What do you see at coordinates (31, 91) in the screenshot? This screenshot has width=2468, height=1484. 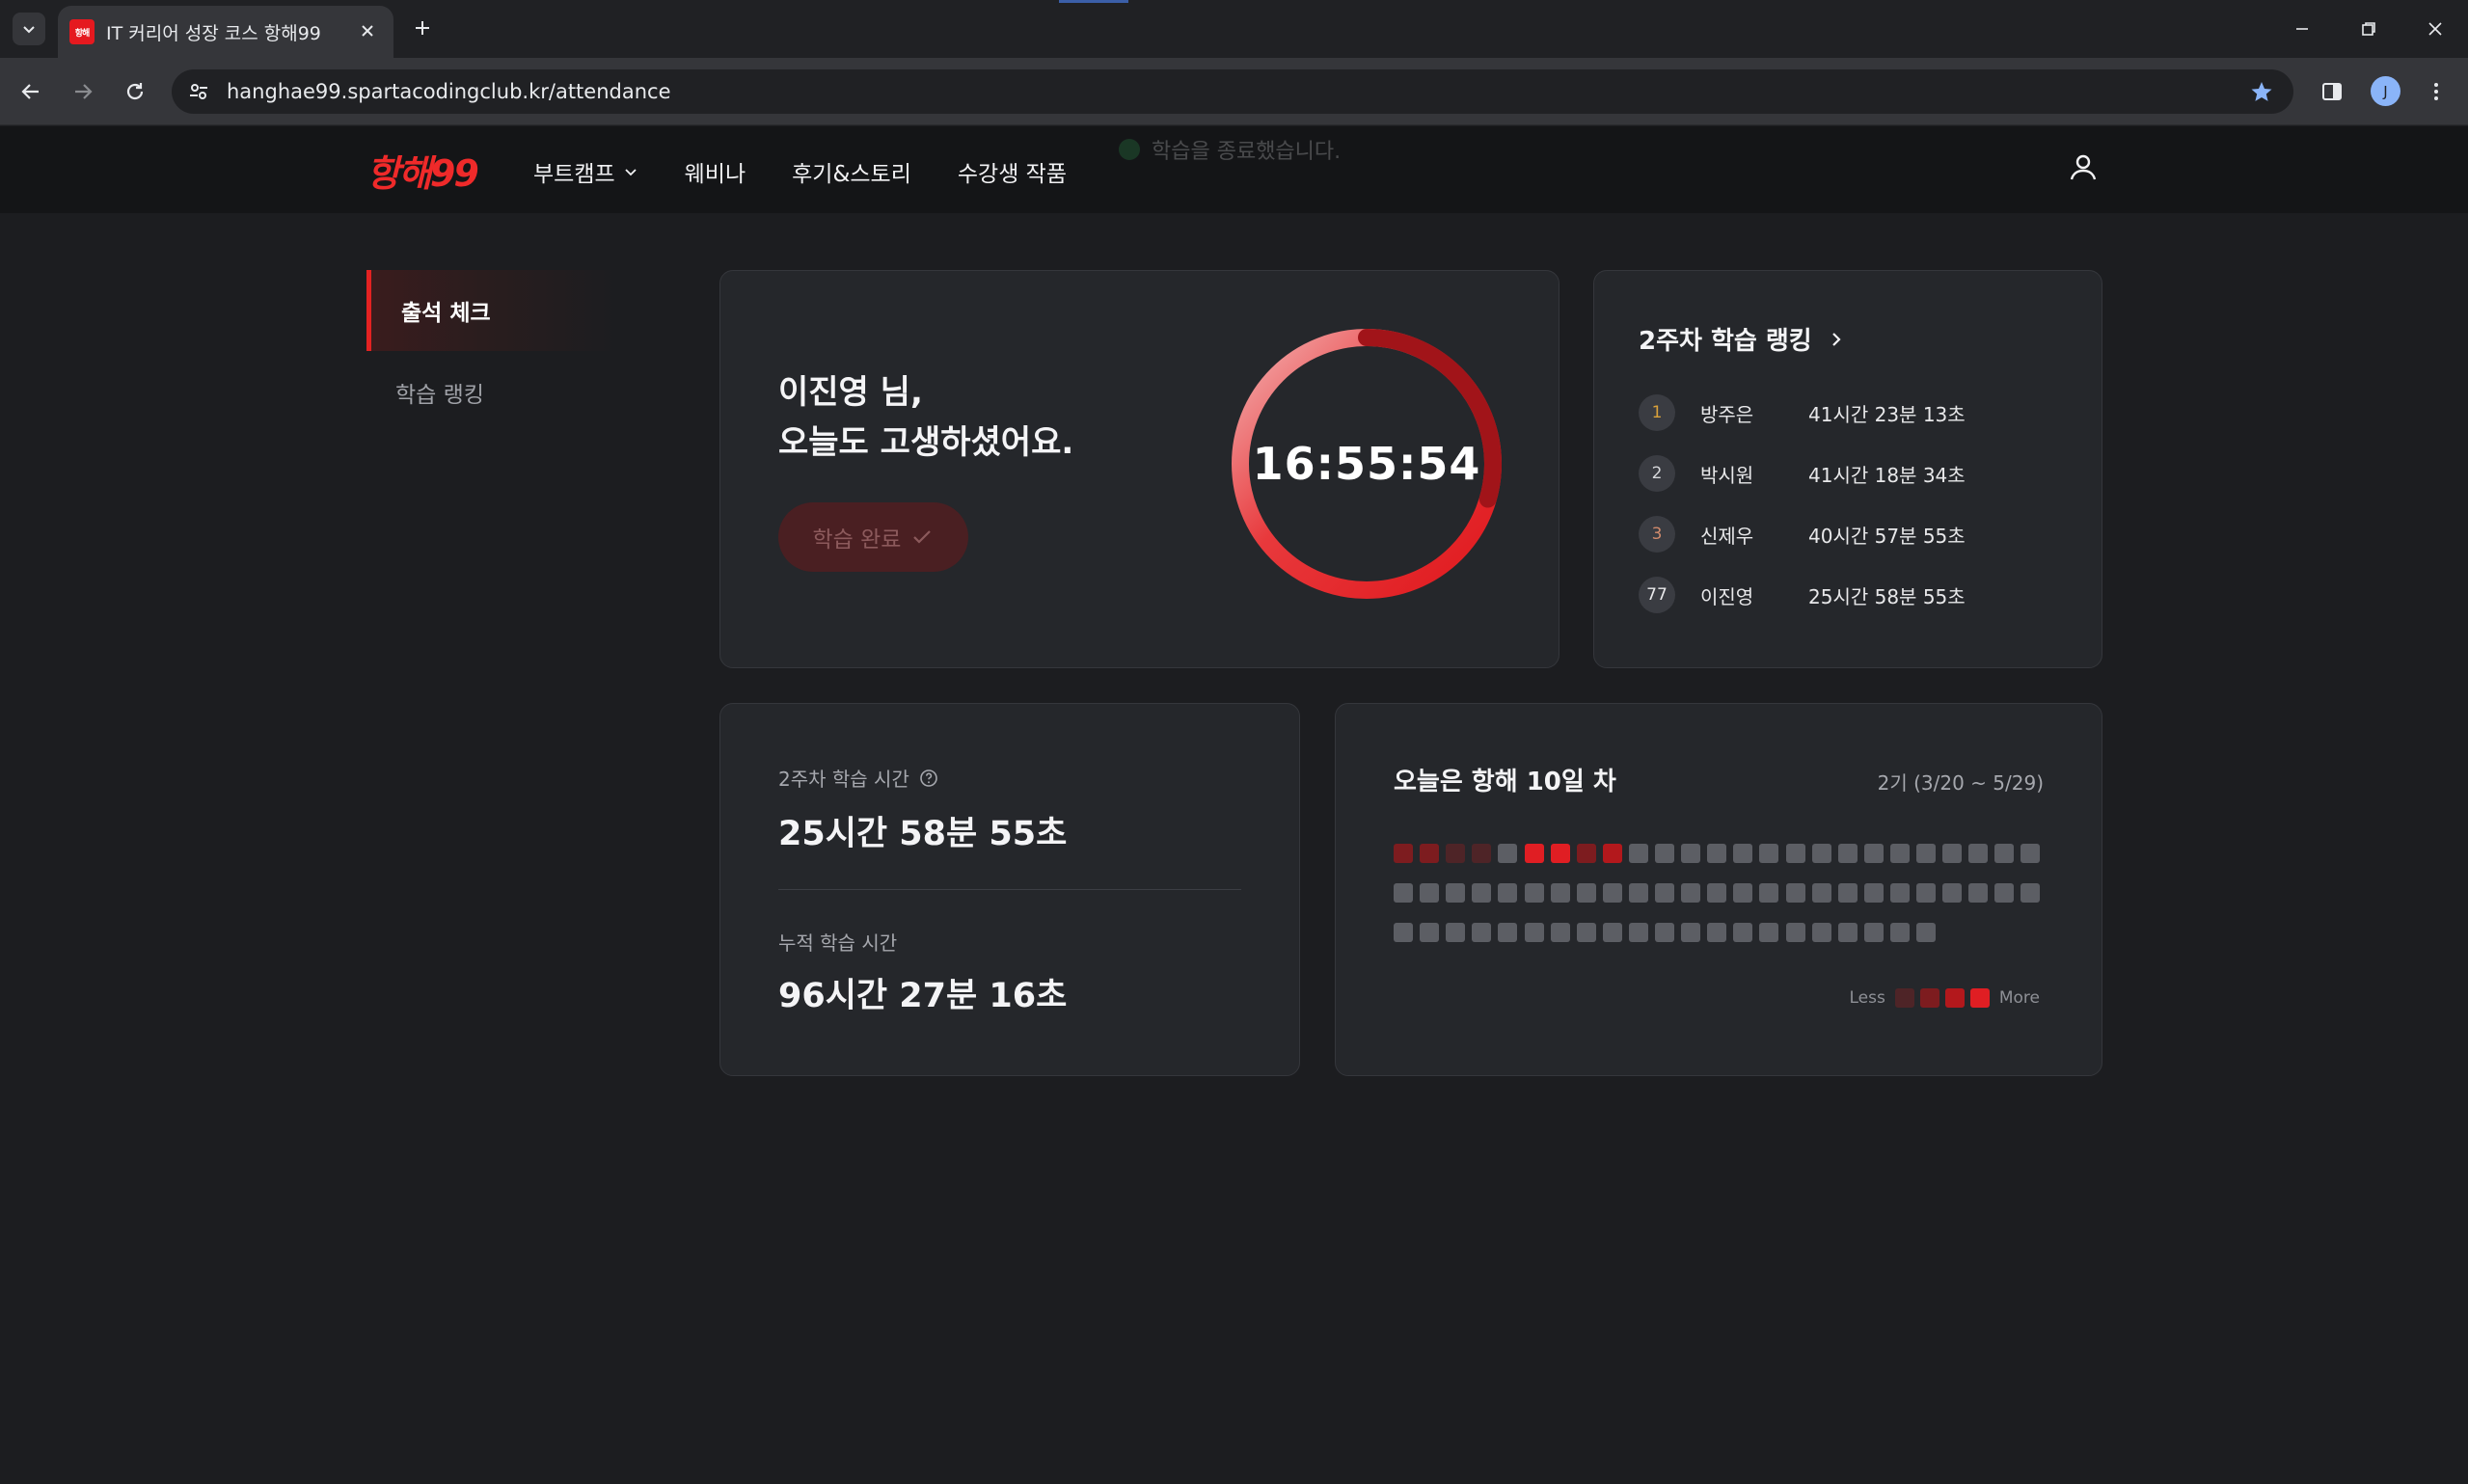 I see `back-button` at bounding box center [31, 91].